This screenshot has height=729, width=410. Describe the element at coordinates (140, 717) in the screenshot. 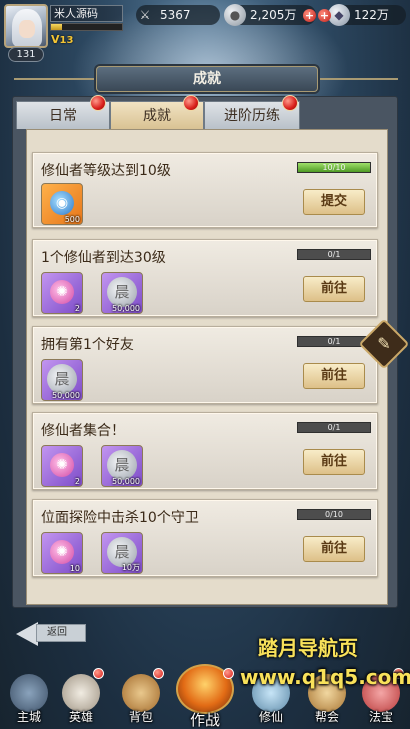

I see `nav-label: 背包` at that location.